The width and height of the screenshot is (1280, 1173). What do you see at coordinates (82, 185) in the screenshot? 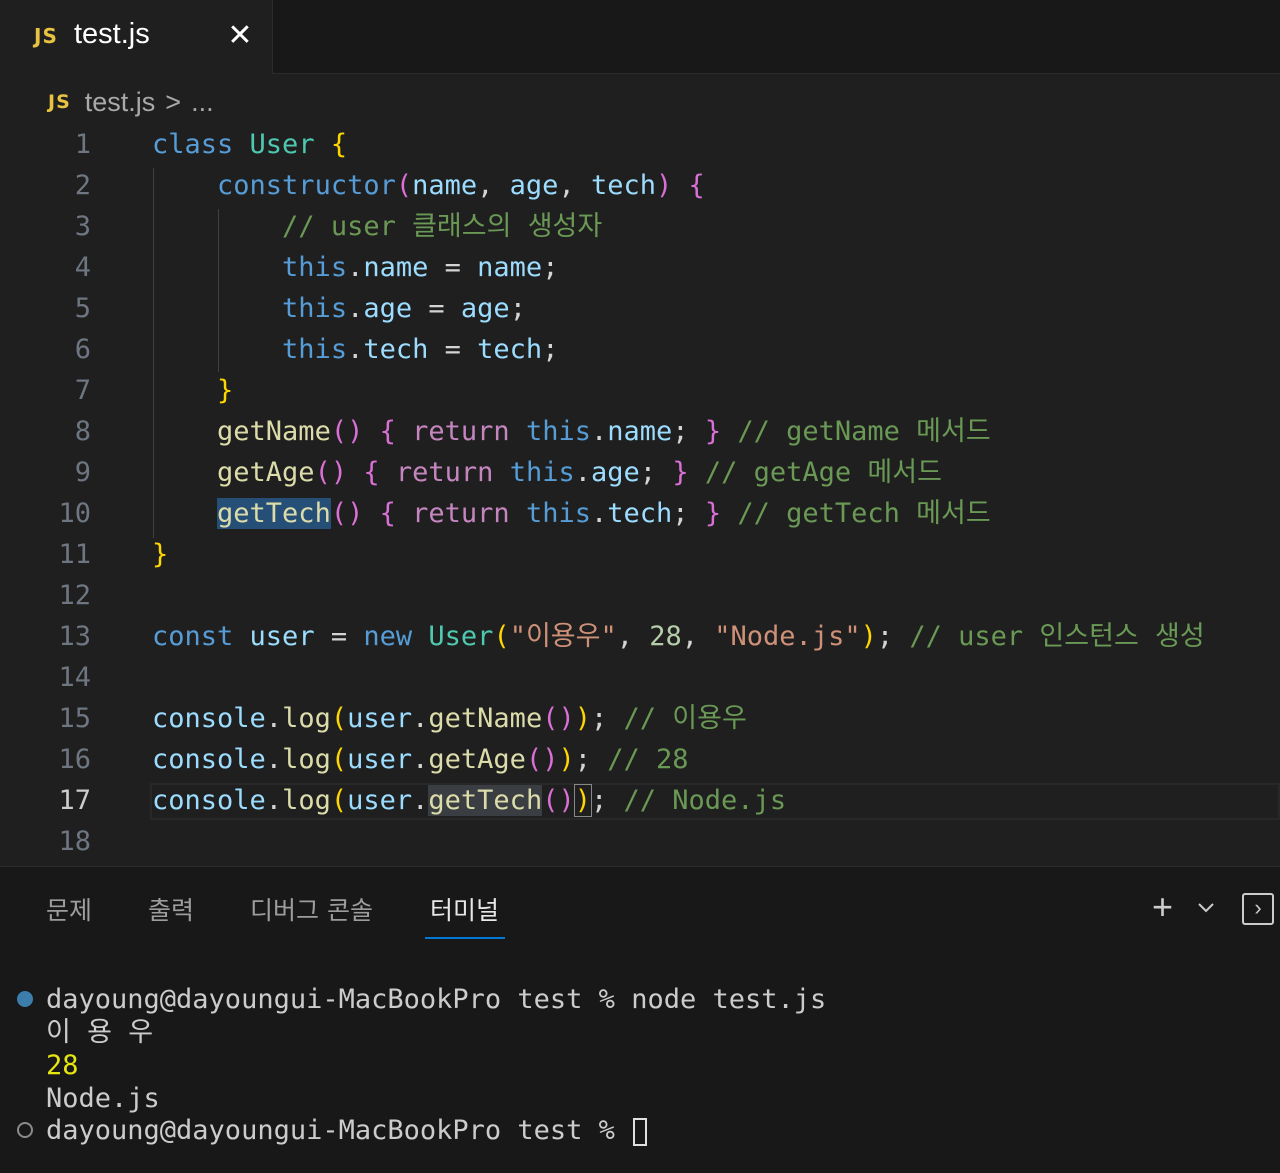
I see `line-number: 2` at bounding box center [82, 185].